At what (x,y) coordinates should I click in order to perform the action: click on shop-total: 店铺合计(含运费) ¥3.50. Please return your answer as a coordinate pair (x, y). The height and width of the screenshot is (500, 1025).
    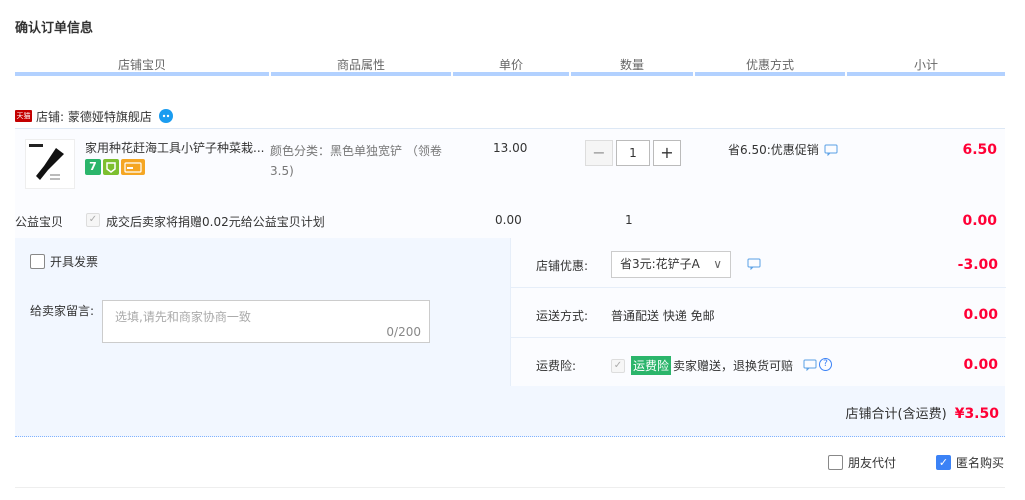
    Looking at the image, I should click on (922, 412).